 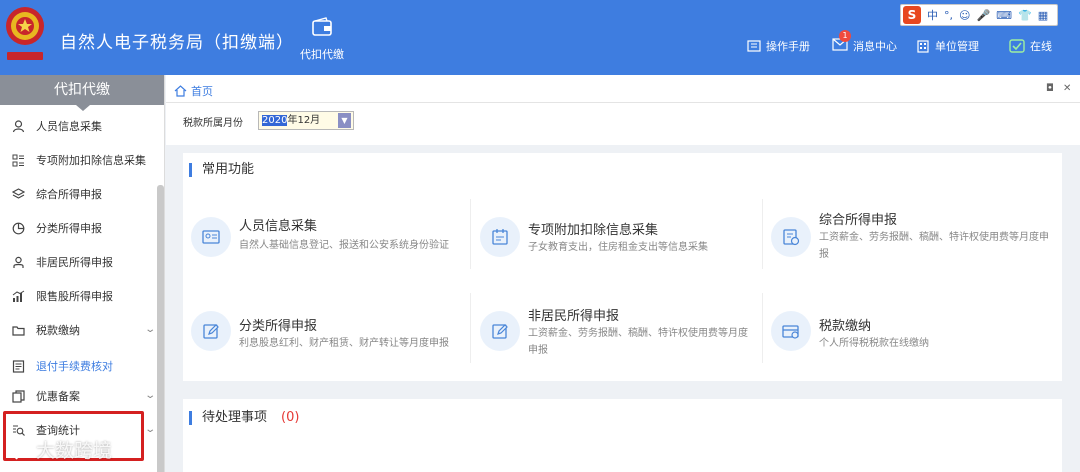 What do you see at coordinates (327, 238) in the screenshot?
I see `function-card-personnel-info: 人员信息采集 自然人基础信息登记、报送和公安系统身份验证` at bounding box center [327, 238].